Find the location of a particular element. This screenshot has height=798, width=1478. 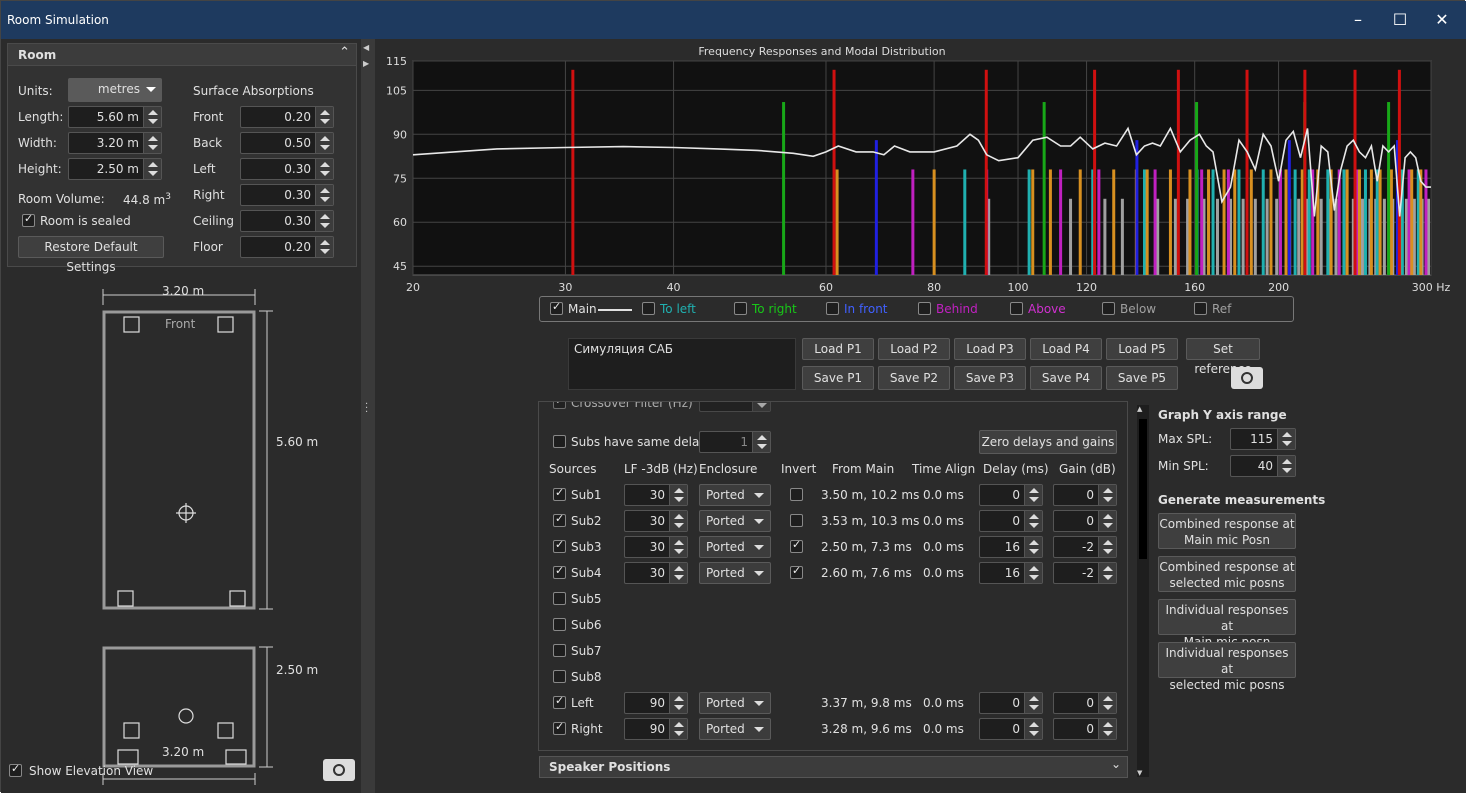

load-preset-button: Load P4 is located at coordinates (1066, 349).